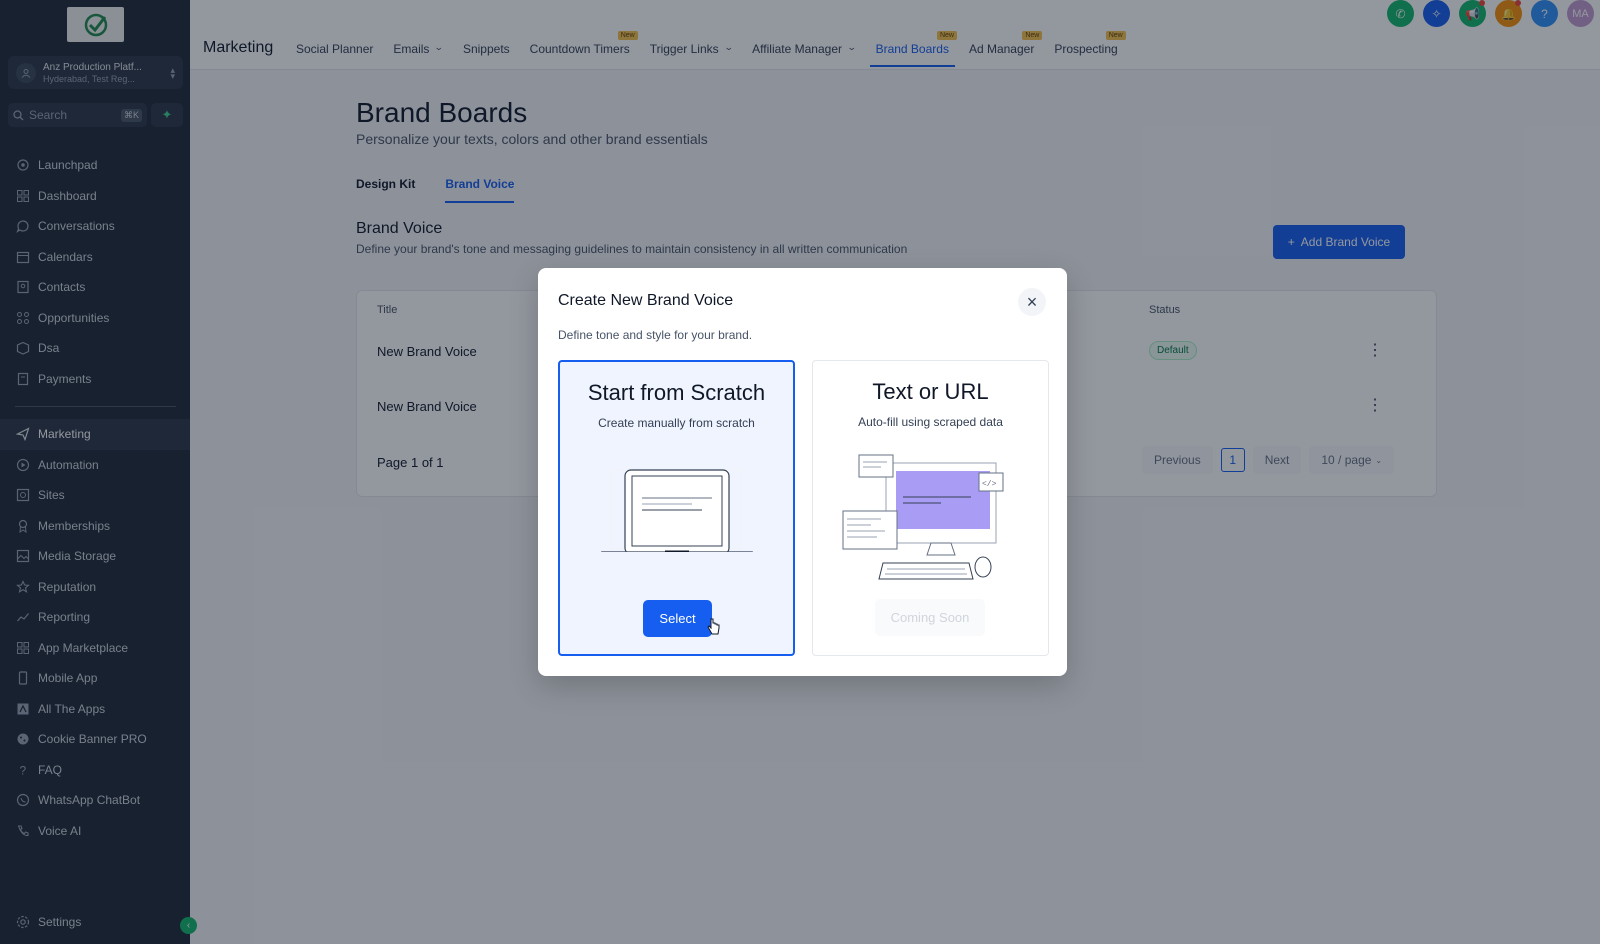 This screenshot has width=1600, height=944. I want to click on modal-title: Create New Brand Voice, so click(646, 300).